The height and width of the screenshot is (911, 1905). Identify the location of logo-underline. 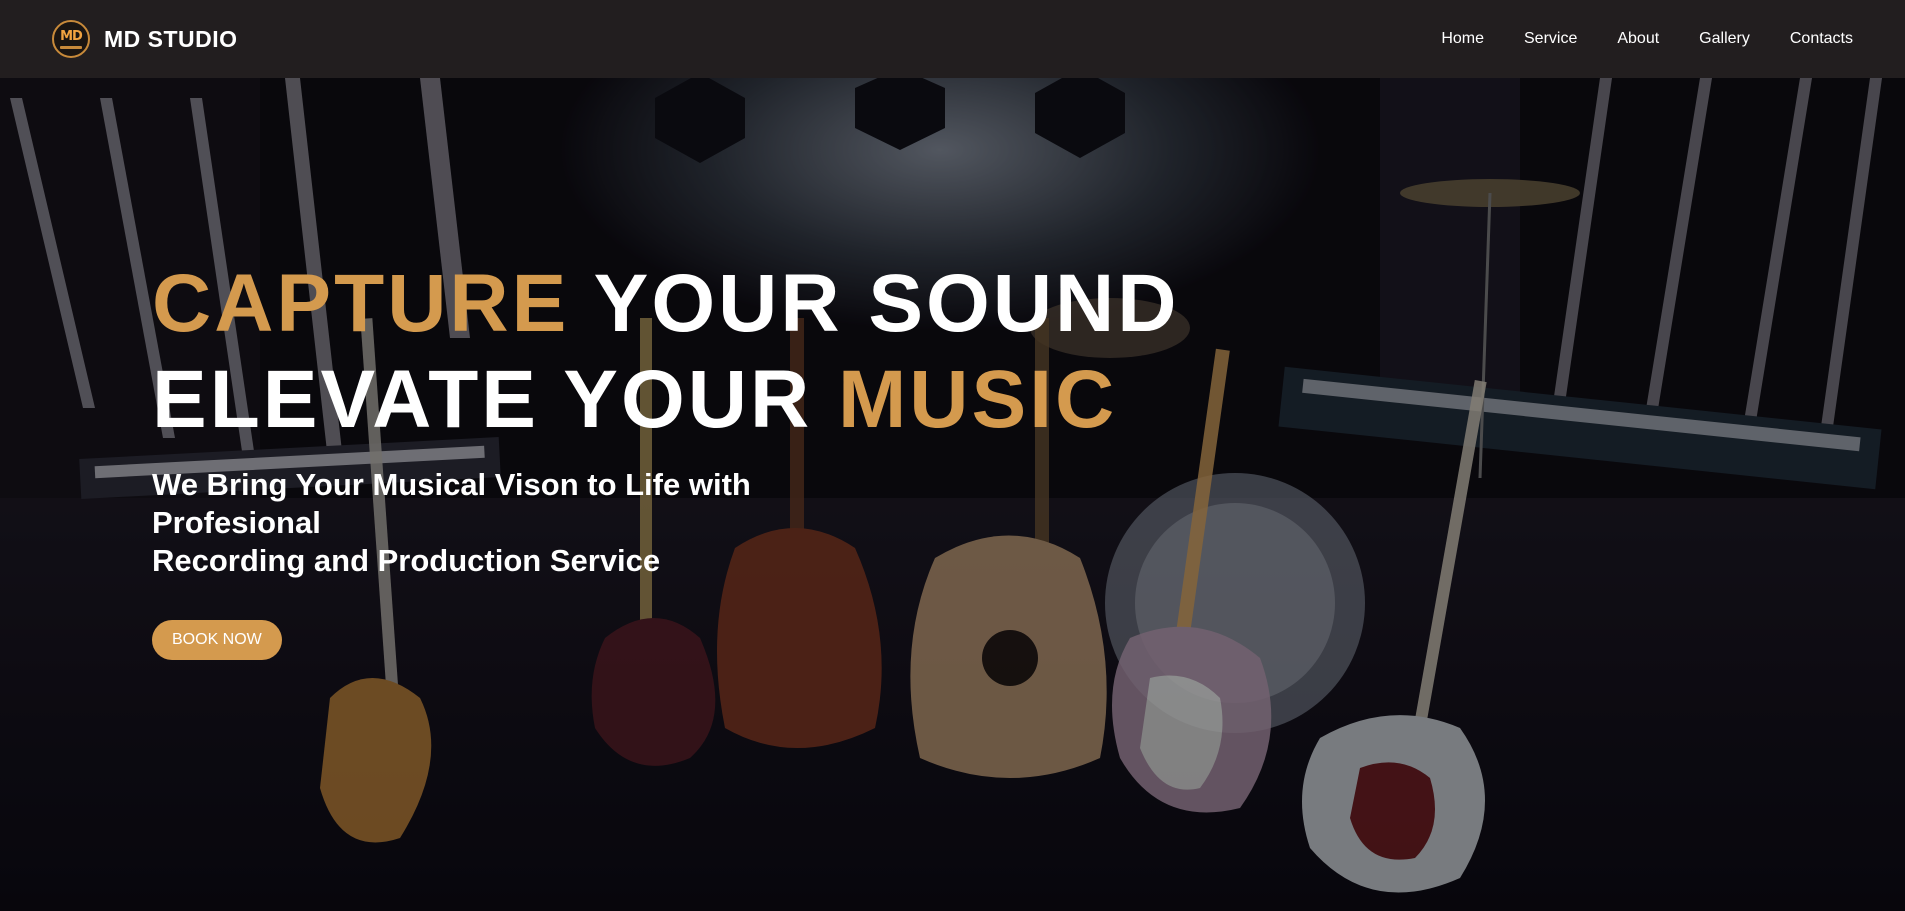
(71, 47).